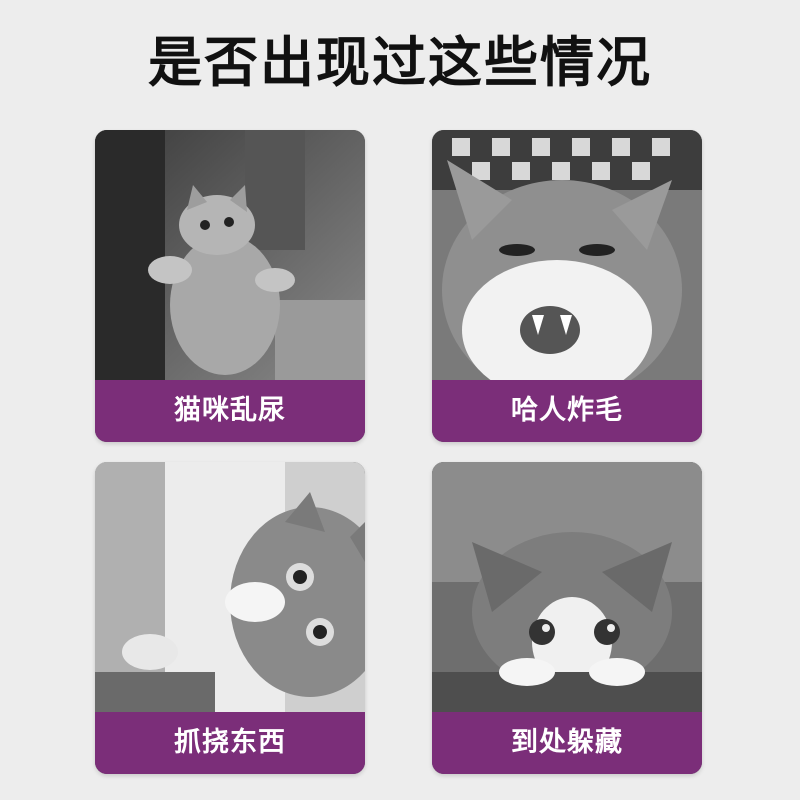 The height and width of the screenshot is (800, 800). I want to click on card-label: 猫咪乱尿, so click(230, 411).